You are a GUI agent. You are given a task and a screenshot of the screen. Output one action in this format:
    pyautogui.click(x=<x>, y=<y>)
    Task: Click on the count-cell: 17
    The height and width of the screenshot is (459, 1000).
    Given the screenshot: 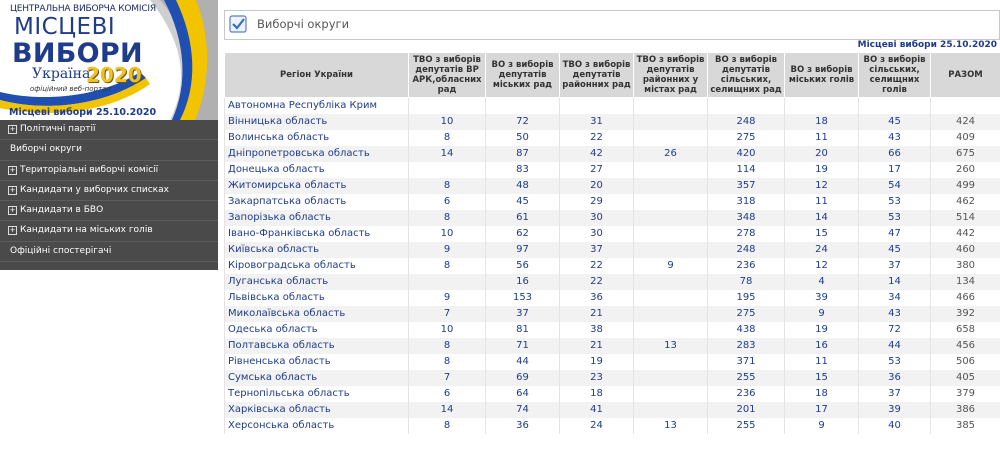 What is the action you would take?
    pyautogui.click(x=894, y=170)
    